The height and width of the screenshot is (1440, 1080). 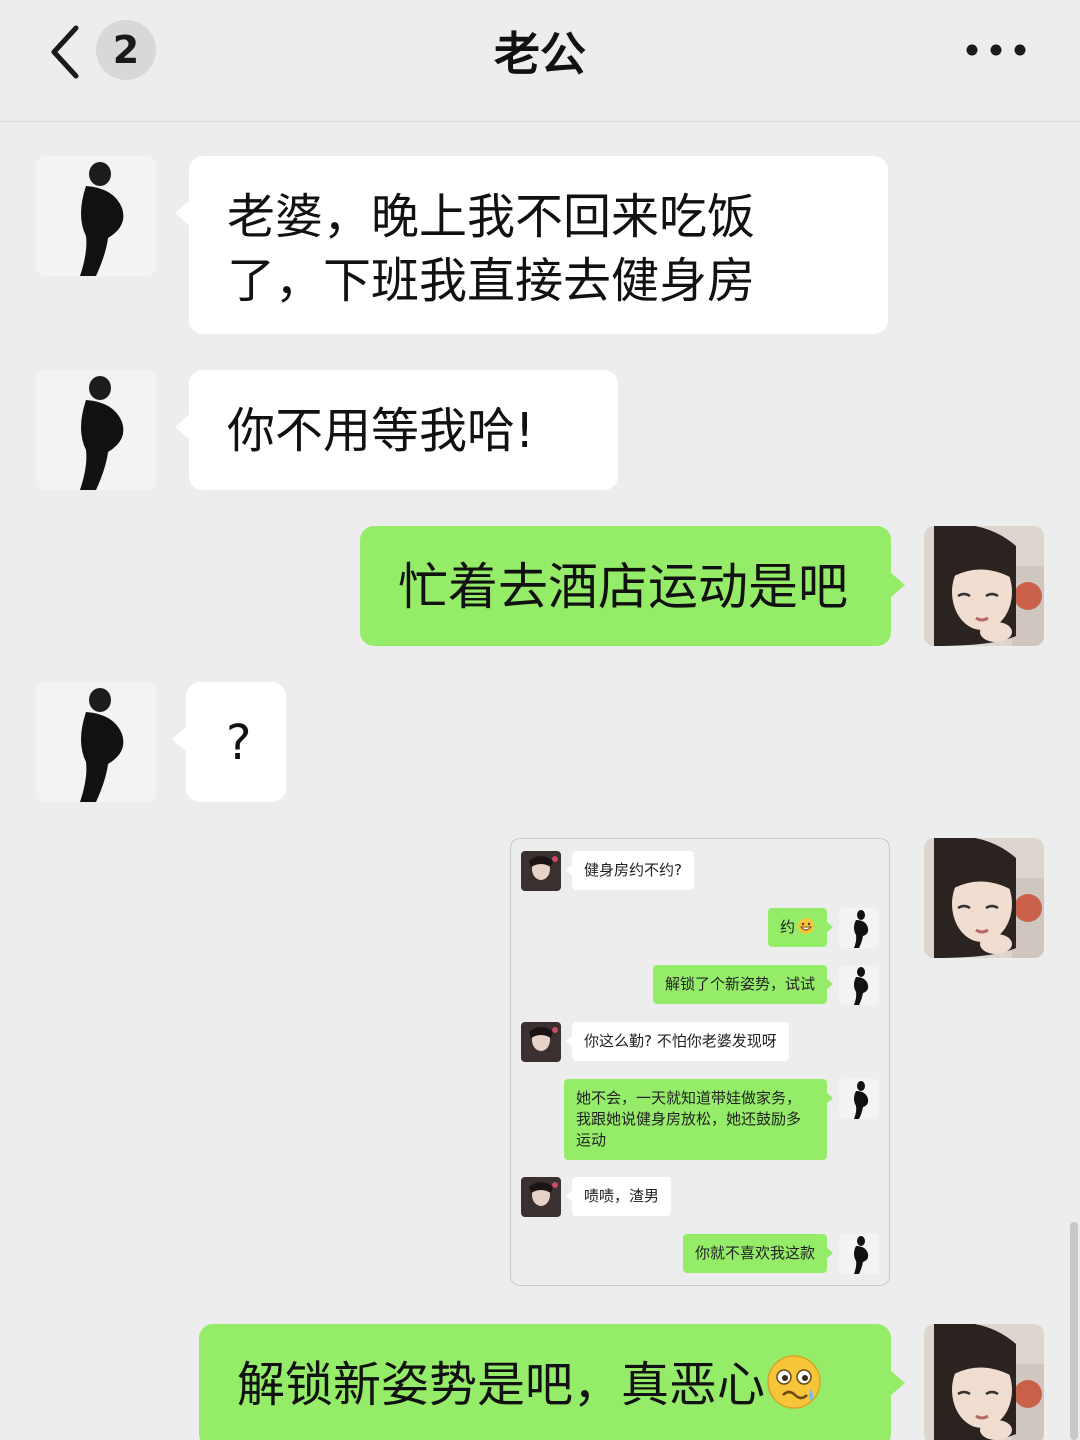 I want to click on mini-message-incoming: 健身房约不约?, so click(x=630, y=870).